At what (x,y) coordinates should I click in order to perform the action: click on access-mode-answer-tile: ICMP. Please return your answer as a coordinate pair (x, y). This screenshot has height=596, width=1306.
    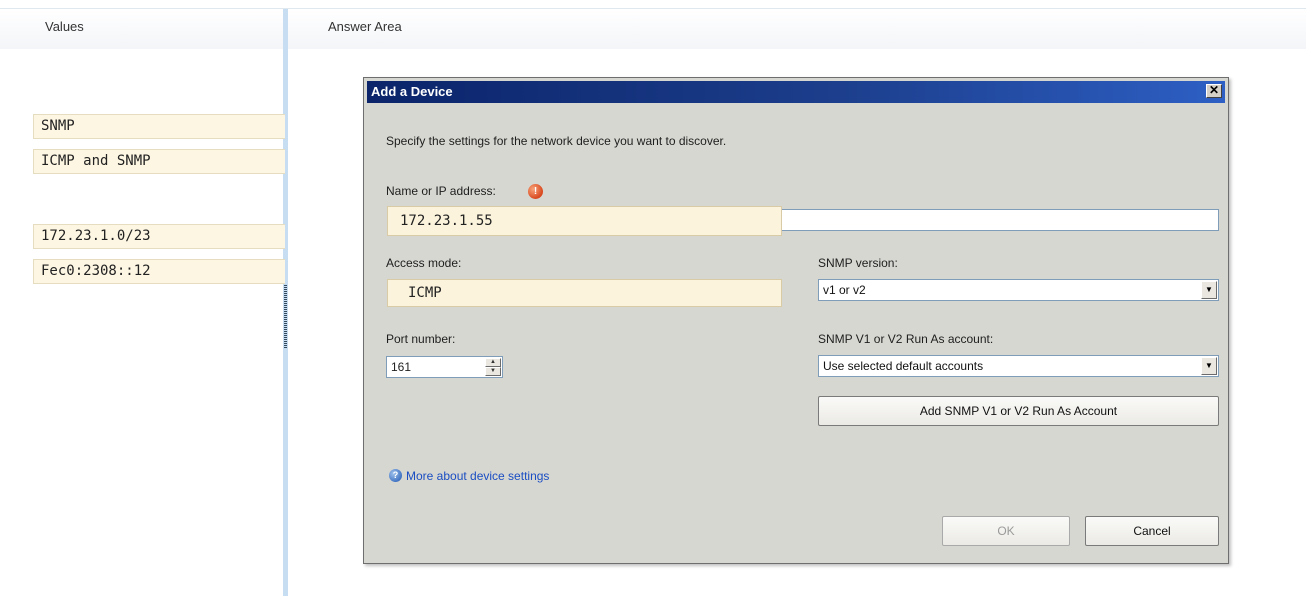
    Looking at the image, I should click on (584, 293).